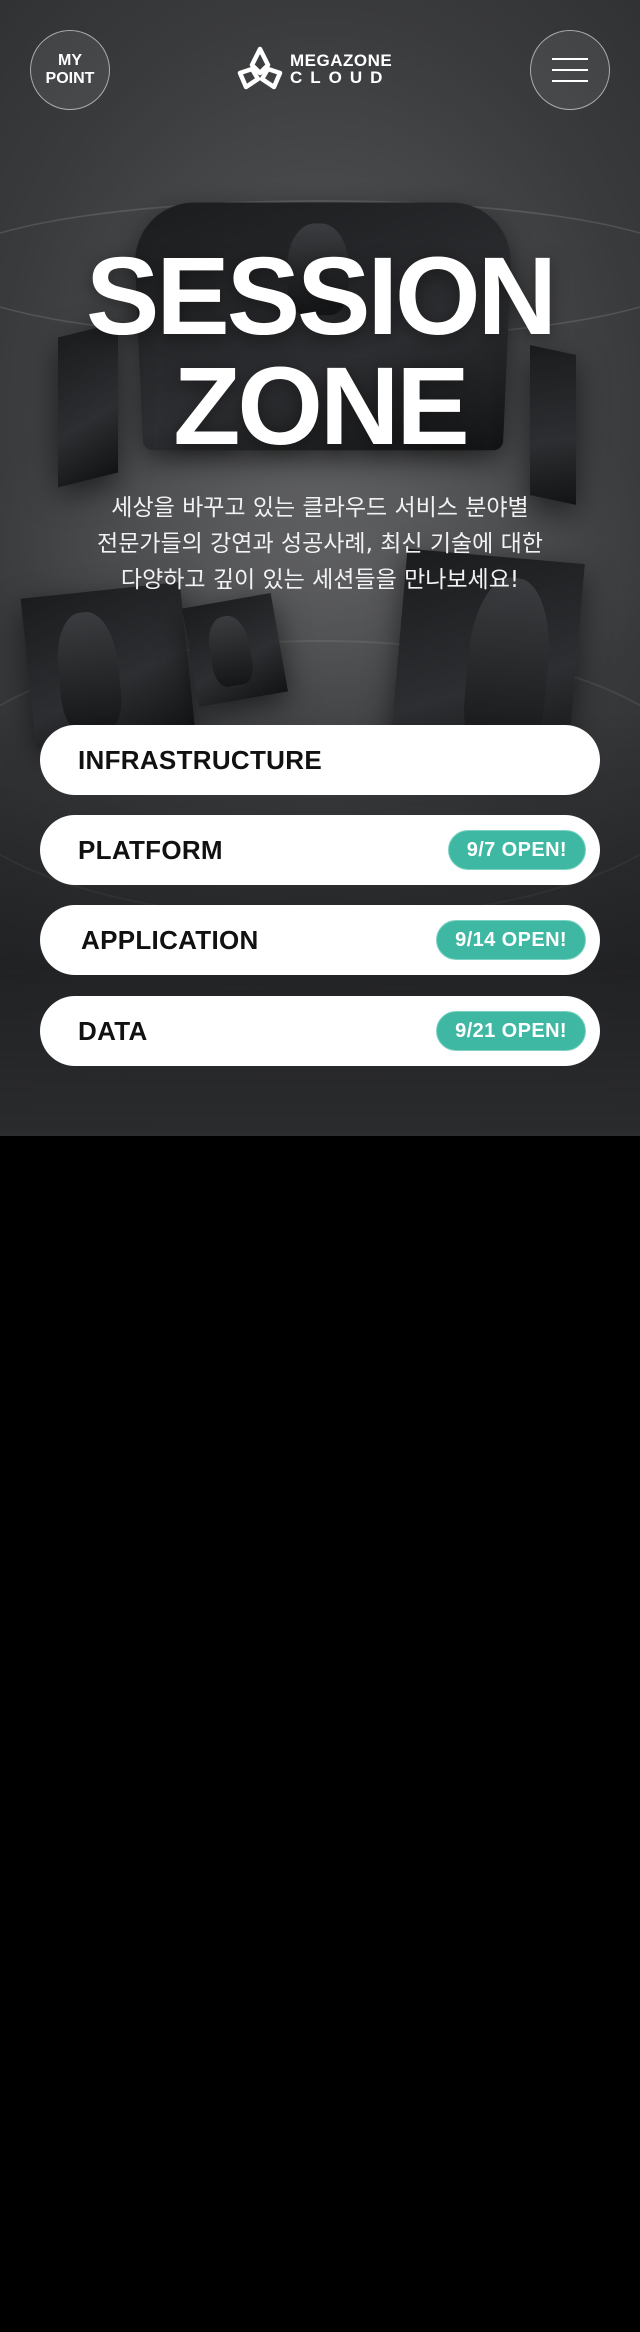 Image resolution: width=640 pixels, height=2332 pixels. I want to click on my-point-label: POINT, so click(70, 78).